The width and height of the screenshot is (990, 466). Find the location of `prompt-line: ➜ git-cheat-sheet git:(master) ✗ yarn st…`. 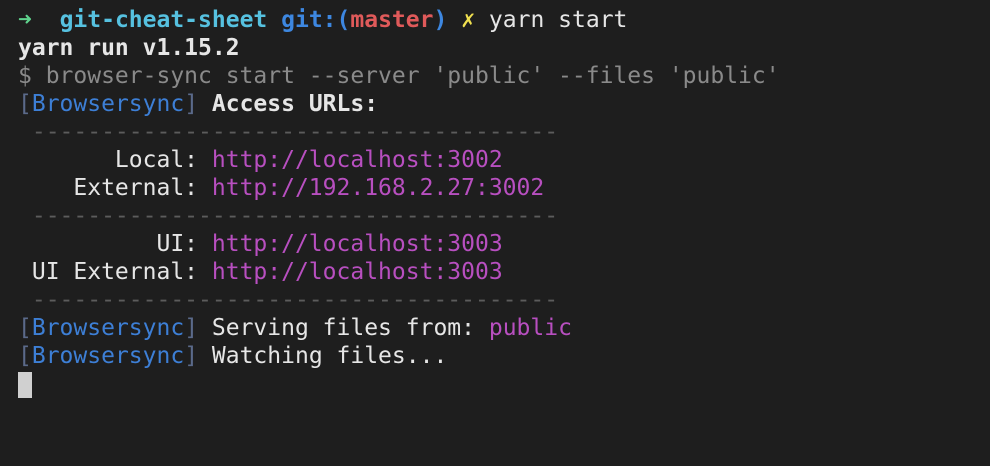

prompt-line: ➜ git-cheat-sheet git:(master) ✗ yarn st… is located at coordinates (504, 20).